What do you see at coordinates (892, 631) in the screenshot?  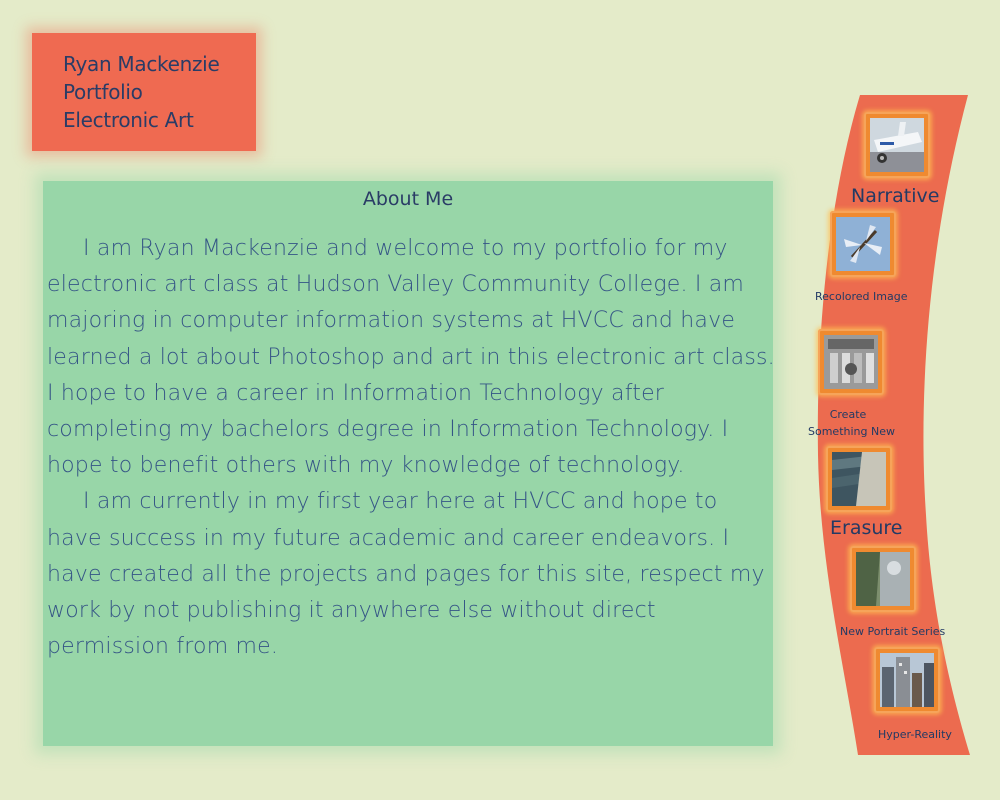 I see `nav-portrait-link: New Portrait Series` at bounding box center [892, 631].